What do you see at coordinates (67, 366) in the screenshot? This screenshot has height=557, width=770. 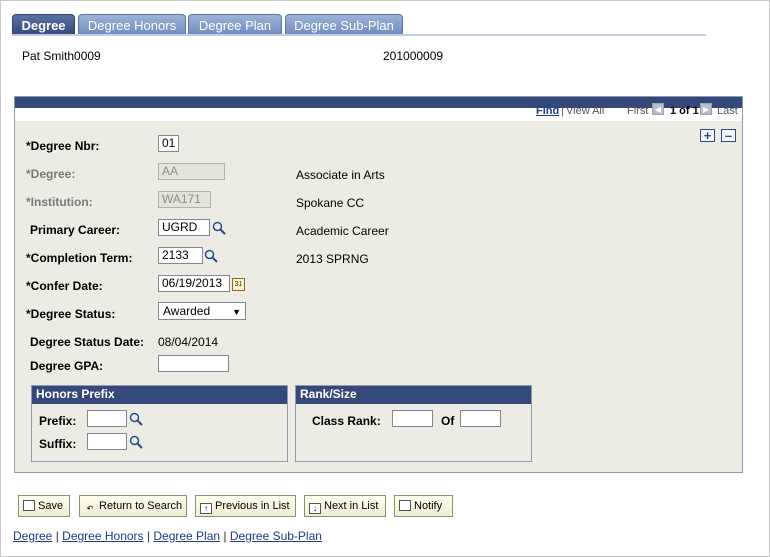 I see `degree-gpa-label: Degree GPA:` at bounding box center [67, 366].